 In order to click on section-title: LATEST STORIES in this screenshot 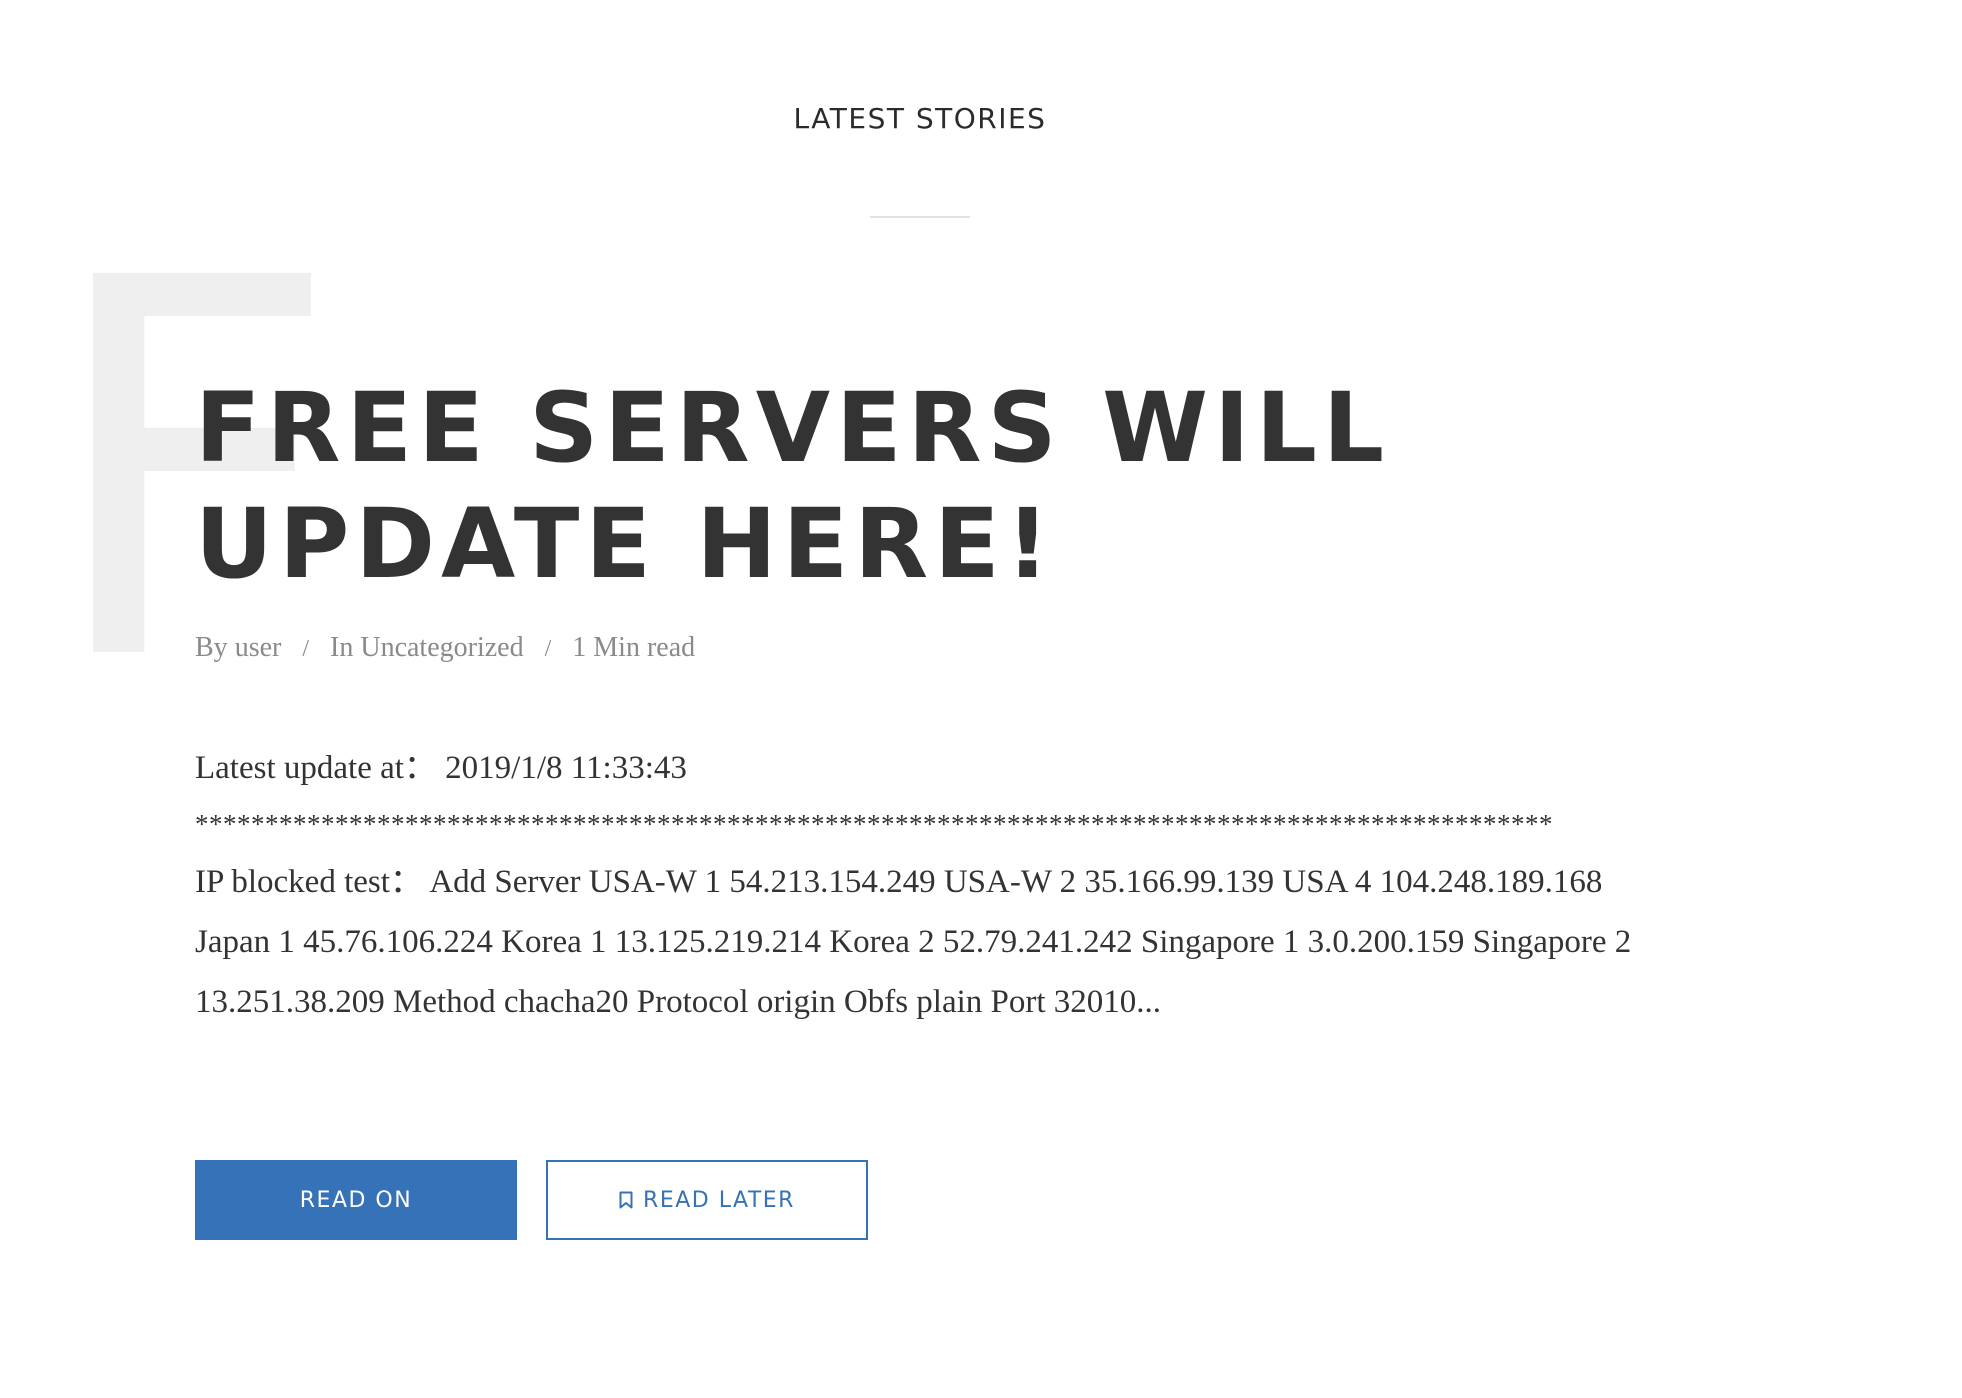, I will do `click(920, 118)`.